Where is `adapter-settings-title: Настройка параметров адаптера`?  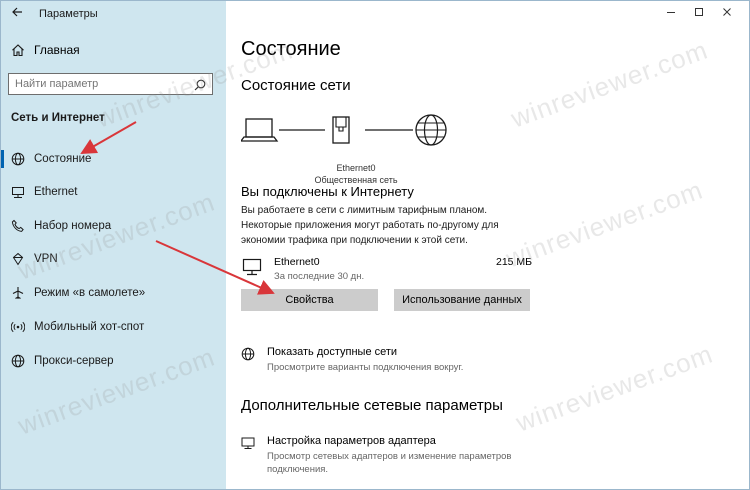
adapter-settings-title: Настройка параметров адаптера is located at coordinates (351, 441).